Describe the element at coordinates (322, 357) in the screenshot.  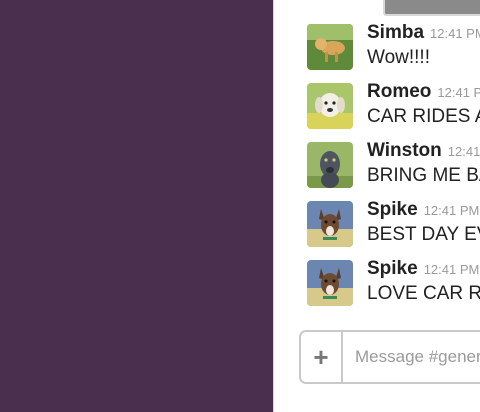
I see `plus-icon: +` at that location.